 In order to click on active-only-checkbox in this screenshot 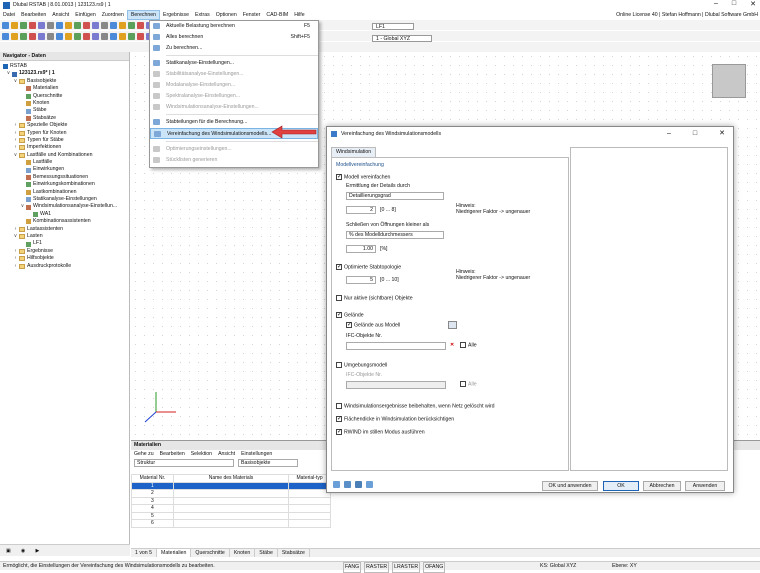, I will do `click(339, 298)`.